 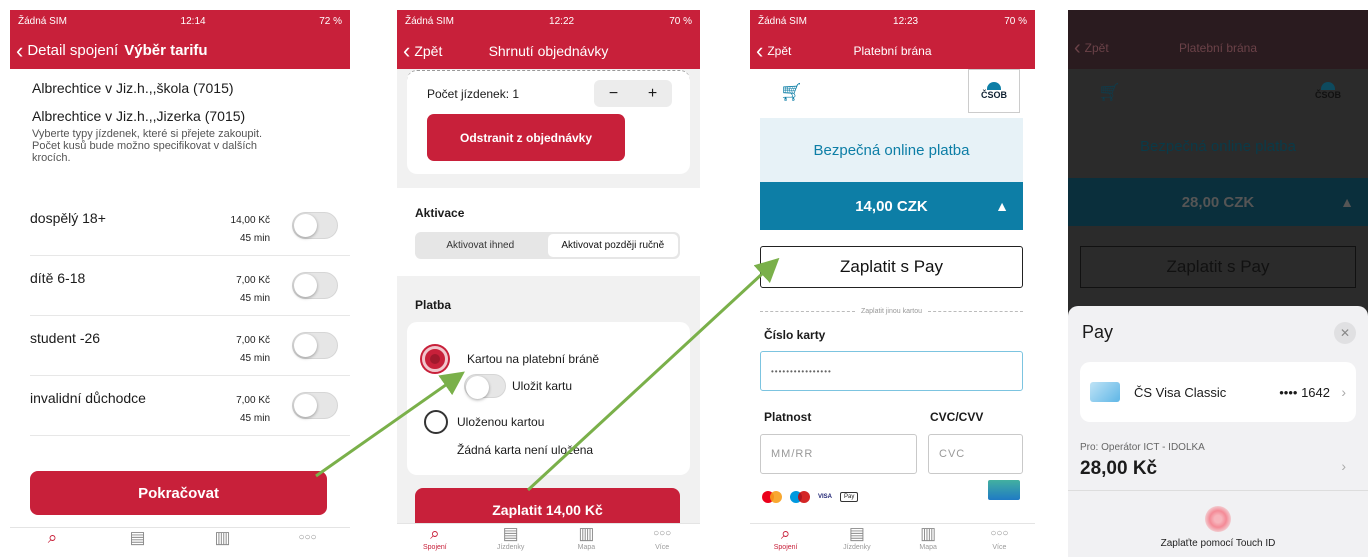 I want to click on ticket-count: Počet jízdenek: 1, so click(x=473, y=94).